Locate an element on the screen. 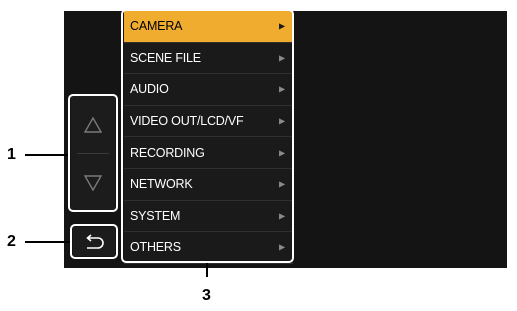  menu-item-label: SCENE FILE is located at coordinates (165, 57).